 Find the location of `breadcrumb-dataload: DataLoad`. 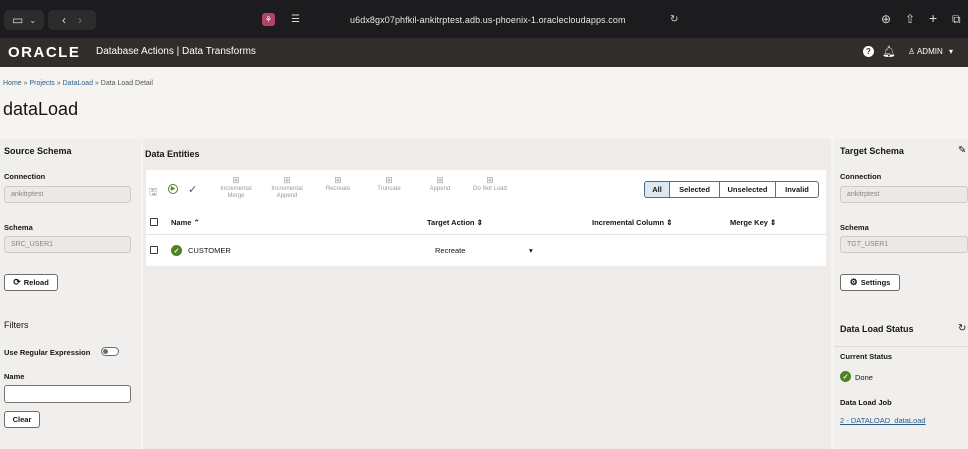

breadcrumb-dataload: DataLoad is located at coordinates (78, 83).